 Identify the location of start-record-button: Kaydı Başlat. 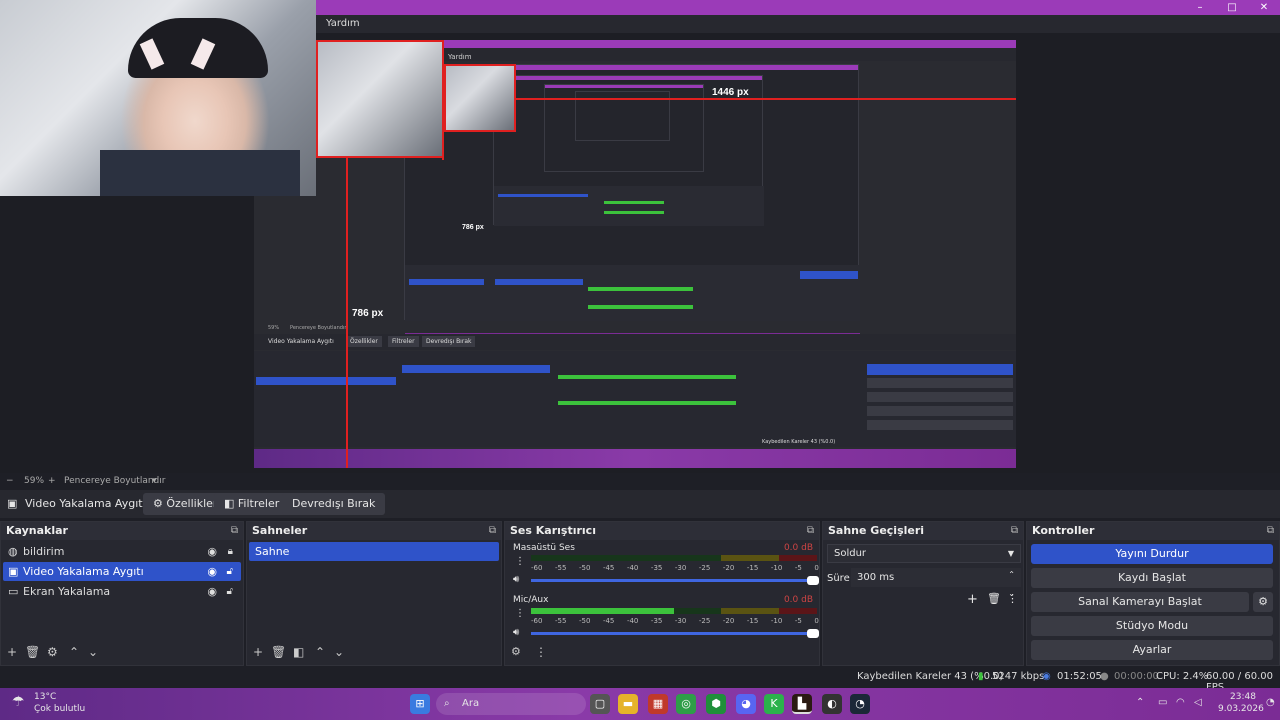
(1152, 578).